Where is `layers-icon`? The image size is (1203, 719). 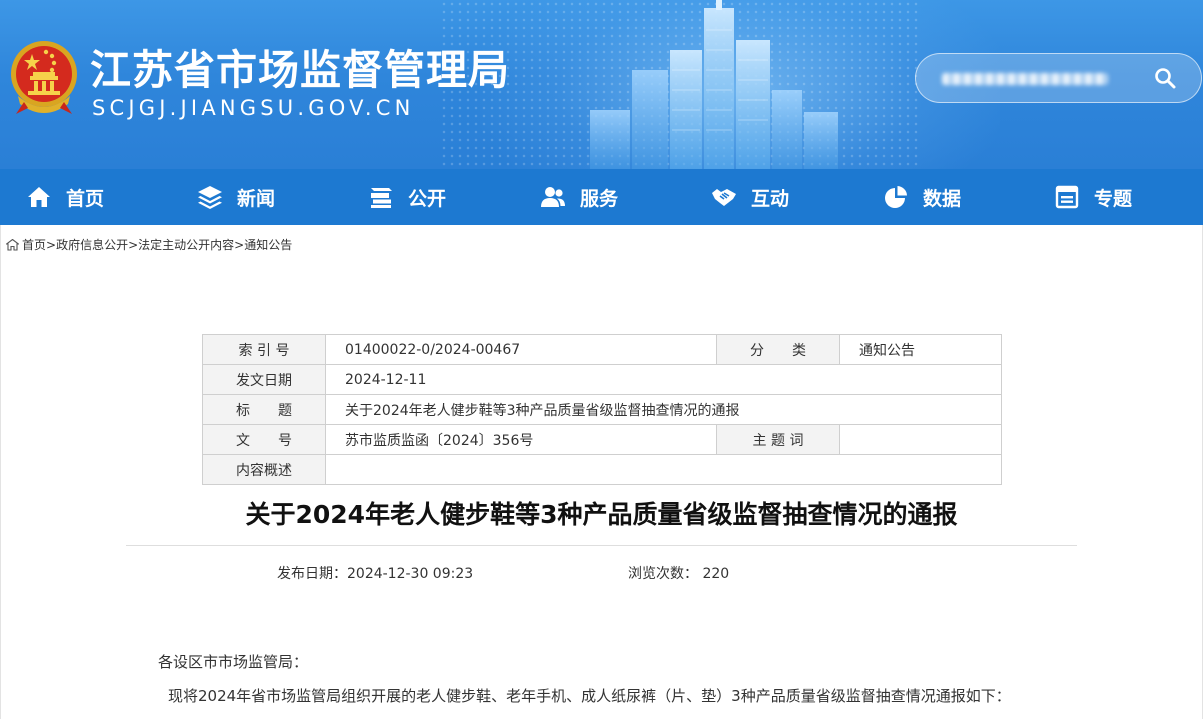 layers-icon is located at coordinates (210, 197).